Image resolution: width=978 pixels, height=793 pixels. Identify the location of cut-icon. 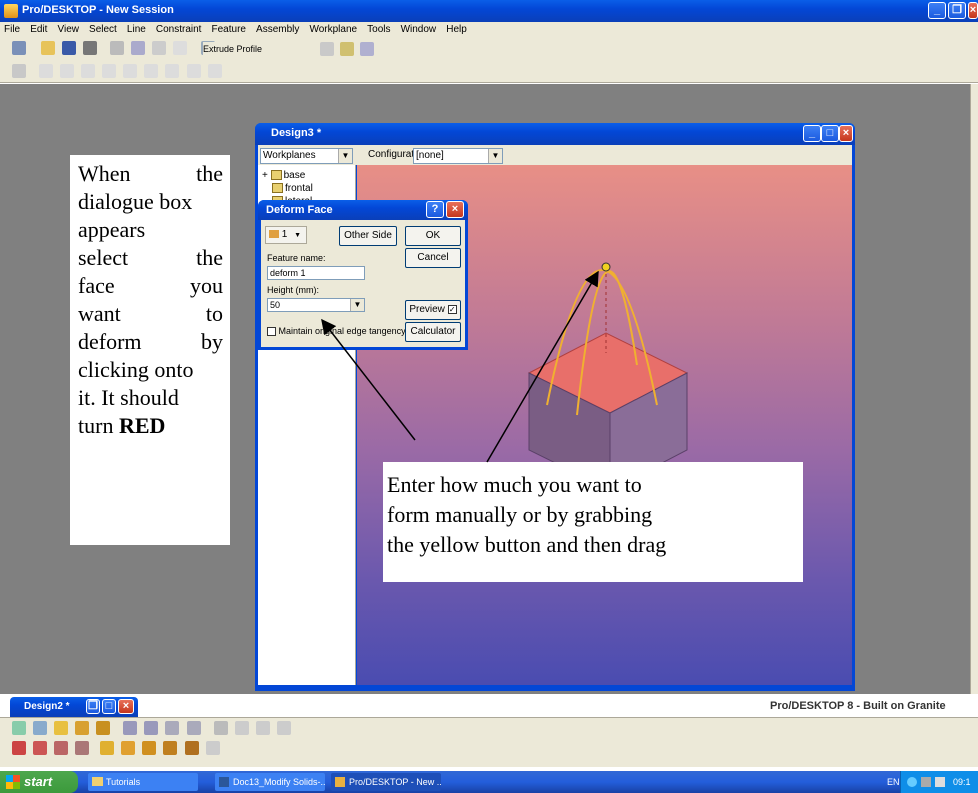
(117, 48).